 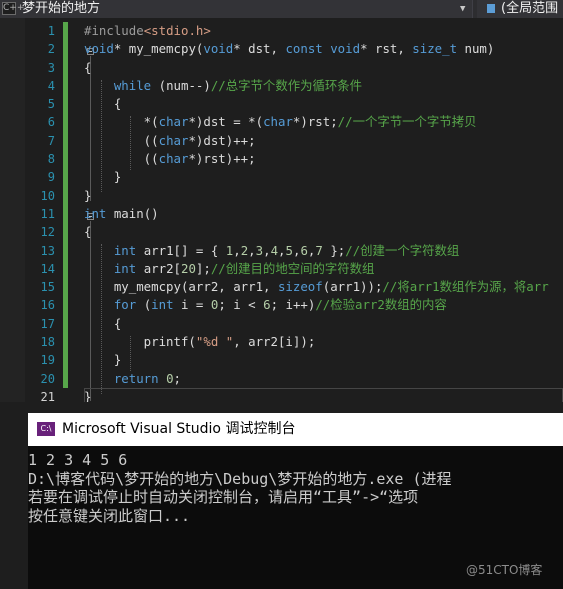 I want to click on code-line: while (num--)//总字节个数作为循环条件, so click(x=323, y=86).